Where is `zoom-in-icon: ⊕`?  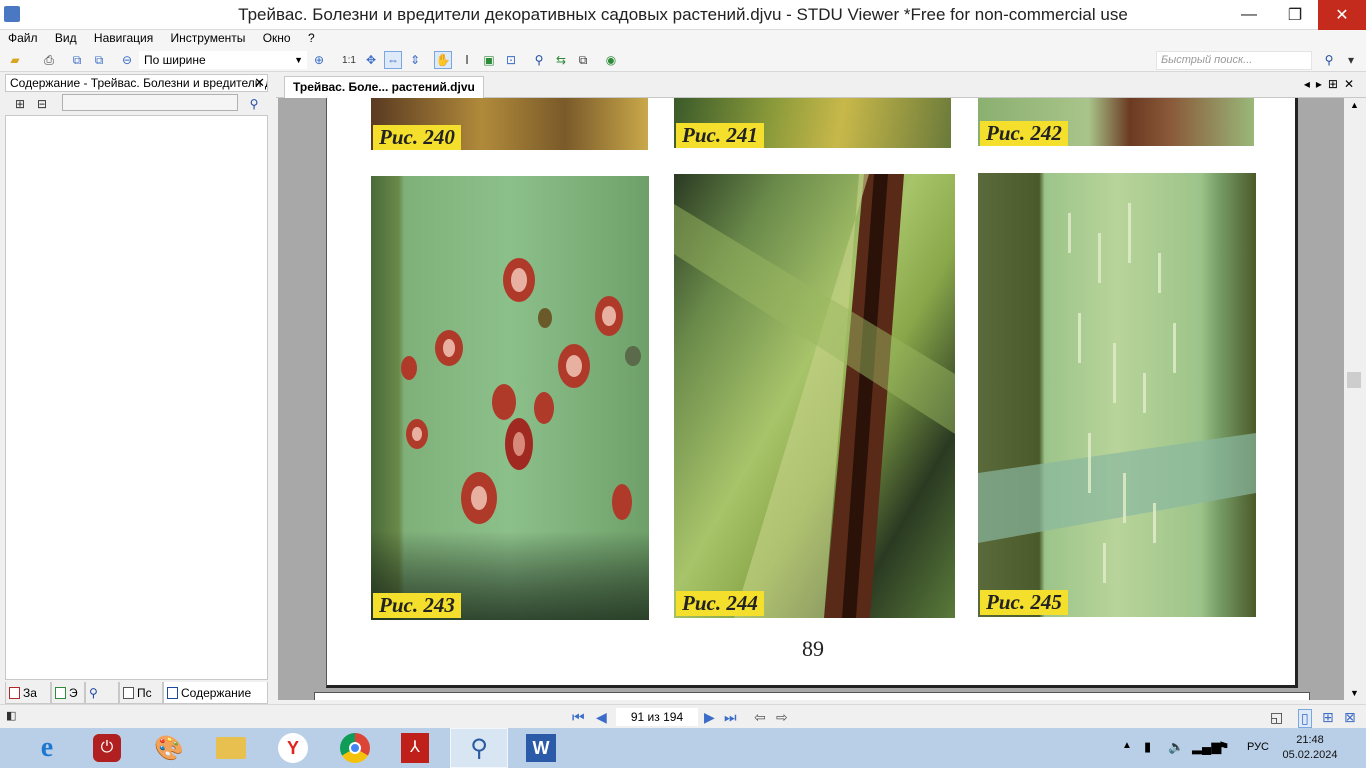 zoom-in-icon: ⊕ is located at coordinates (319, 60).